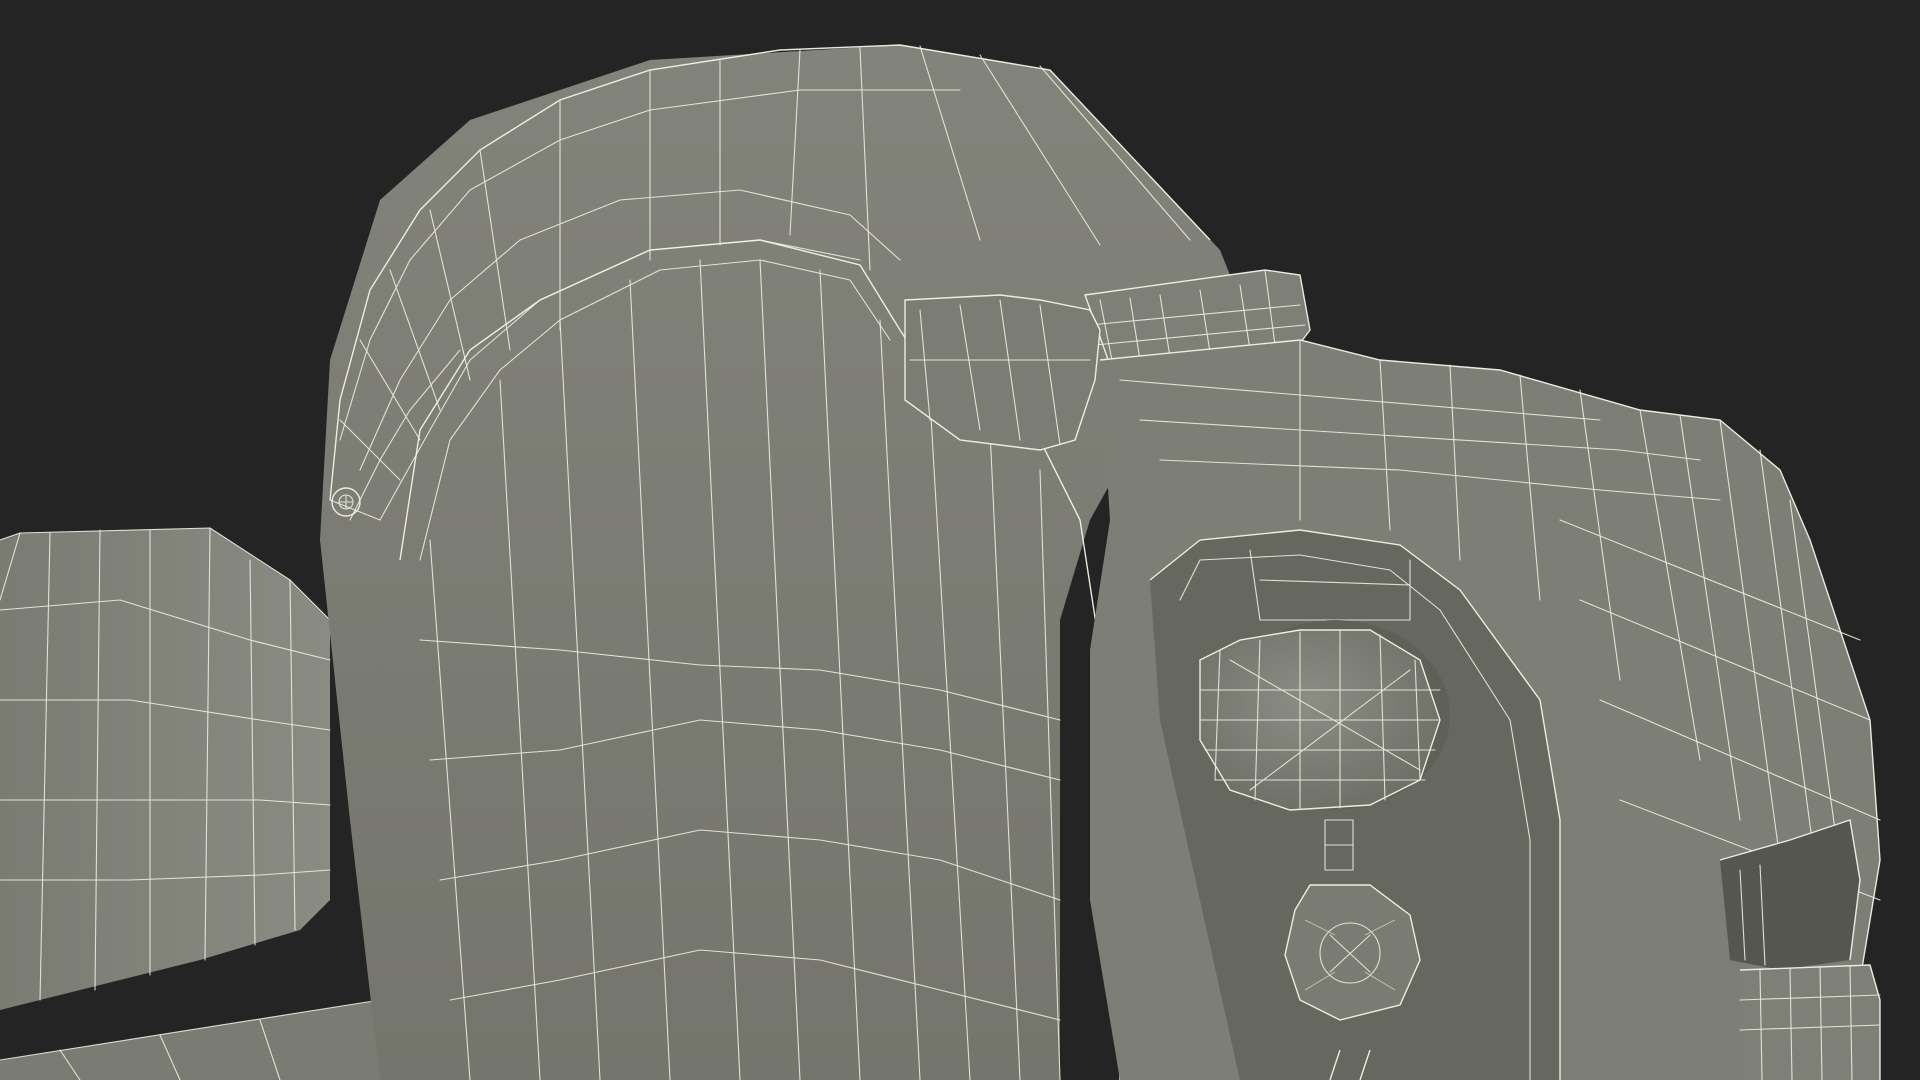 The height and width of the screenshot is (1080, 1920). What do you see at coordinates (1324, 715) in the screenshot?
I see `knob` at bounding box center [1324, 715].